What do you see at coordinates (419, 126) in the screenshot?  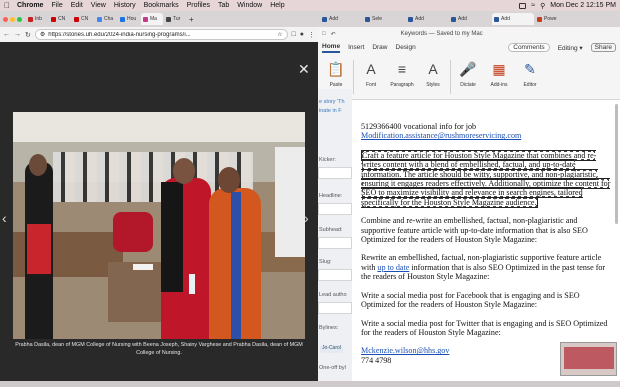 I see `doc-line-vocational: 5129366400 vocational info for job` at bounding box center [419, 126].